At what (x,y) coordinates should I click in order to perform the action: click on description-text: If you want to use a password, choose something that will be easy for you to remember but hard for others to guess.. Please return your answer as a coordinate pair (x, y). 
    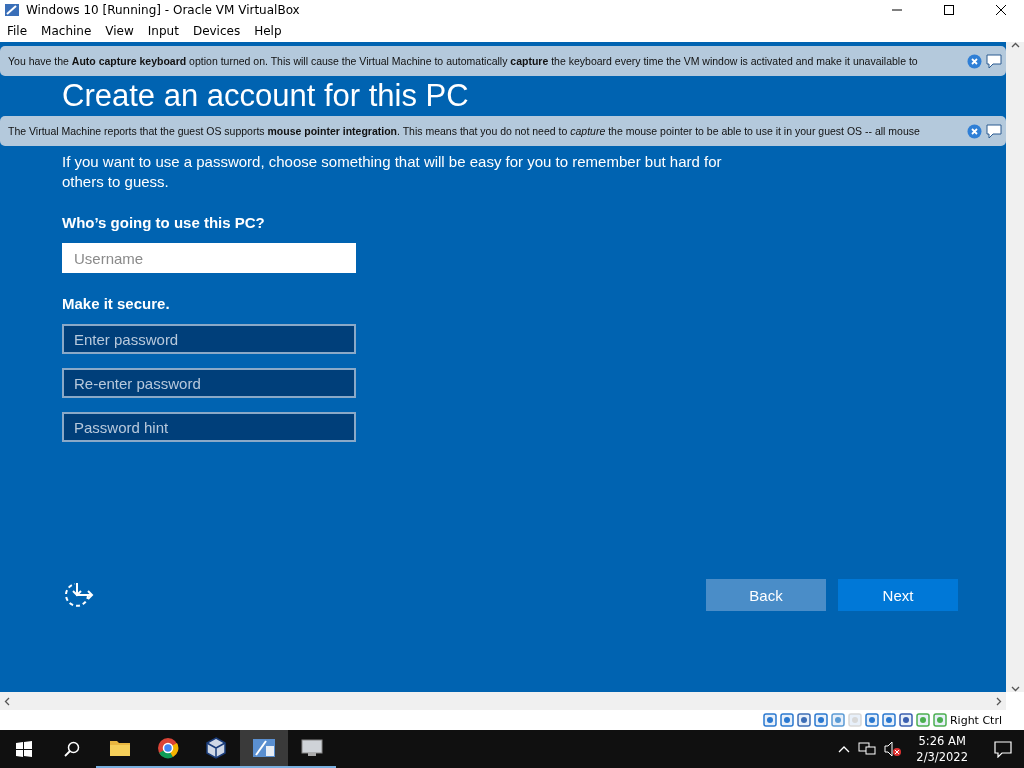
    Looking at the image, I should click on (392, 172).